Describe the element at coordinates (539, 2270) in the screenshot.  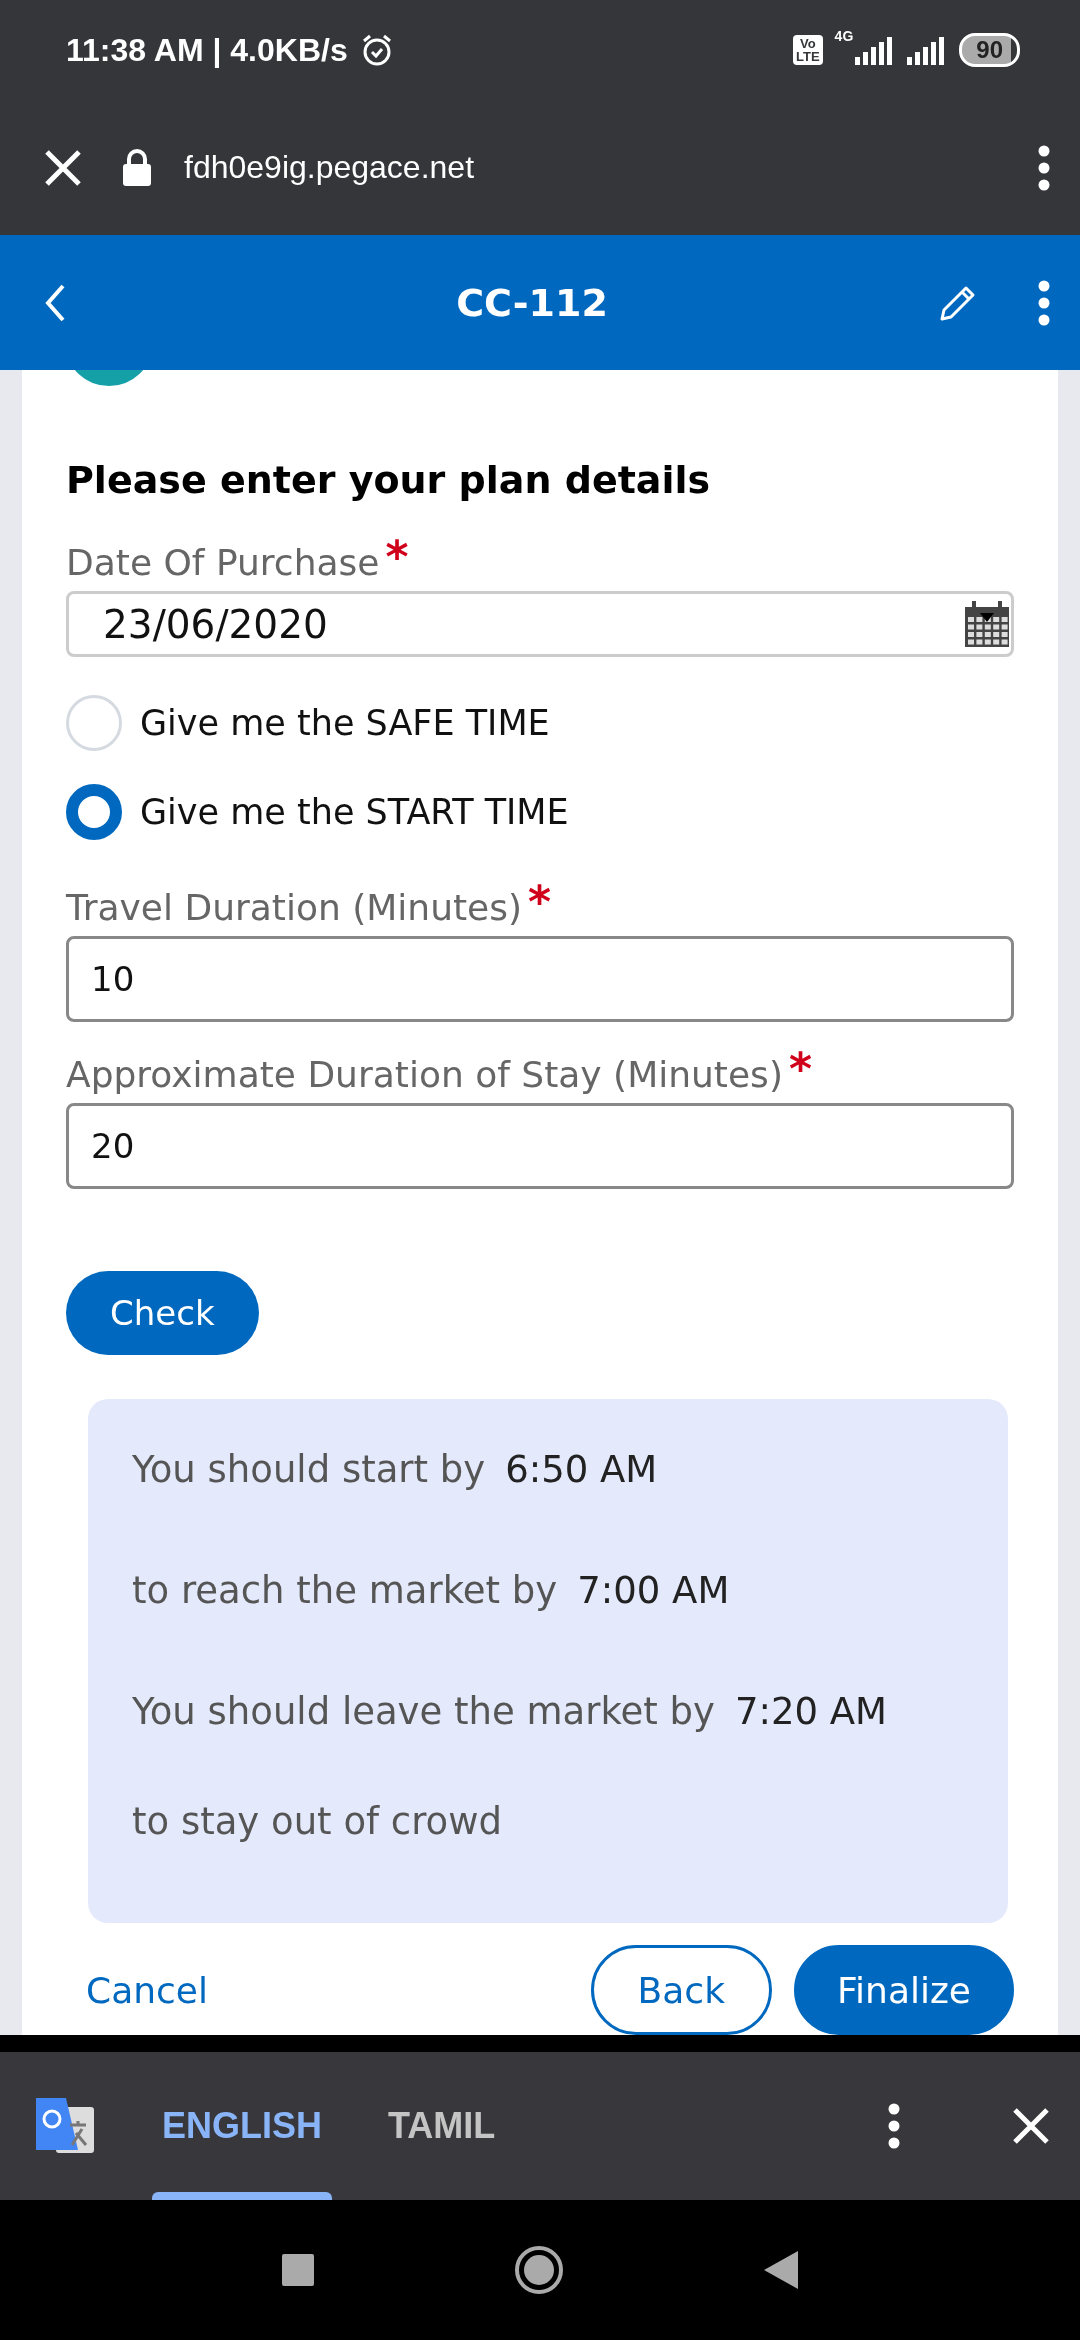
I see `home-icon` at that location.